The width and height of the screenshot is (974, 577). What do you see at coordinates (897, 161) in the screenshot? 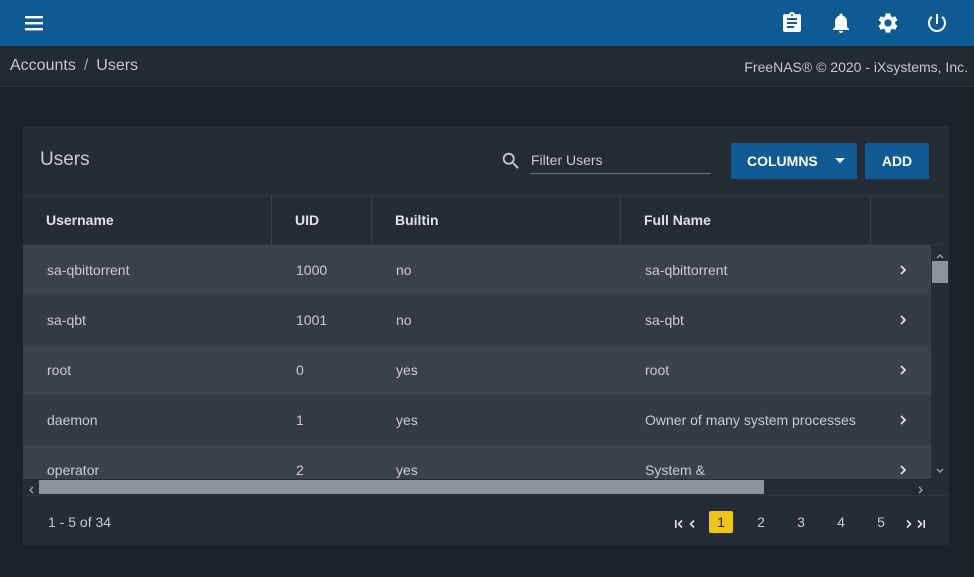
I see `add-button: ADD` at bounding box center [897, 161].